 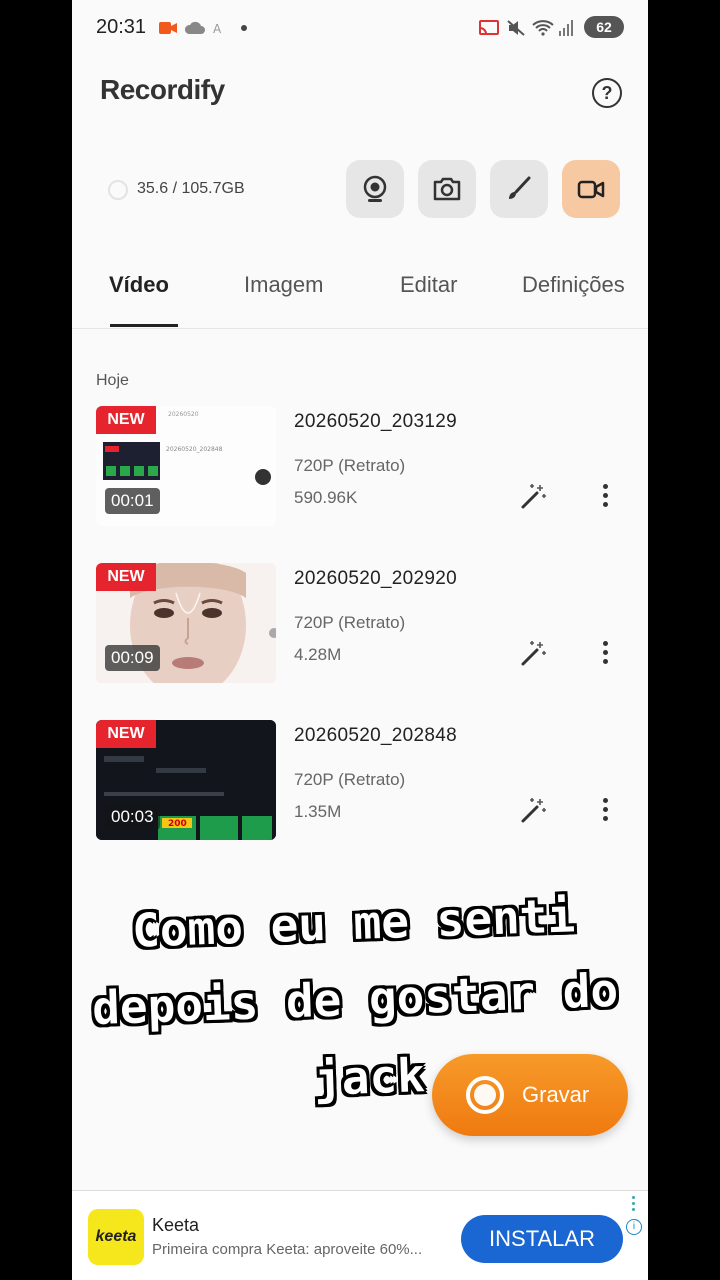 What do you see at coordinates (194, 27) in the screenshot?
I see `cloud-icon` at bounding box center [194, 27].